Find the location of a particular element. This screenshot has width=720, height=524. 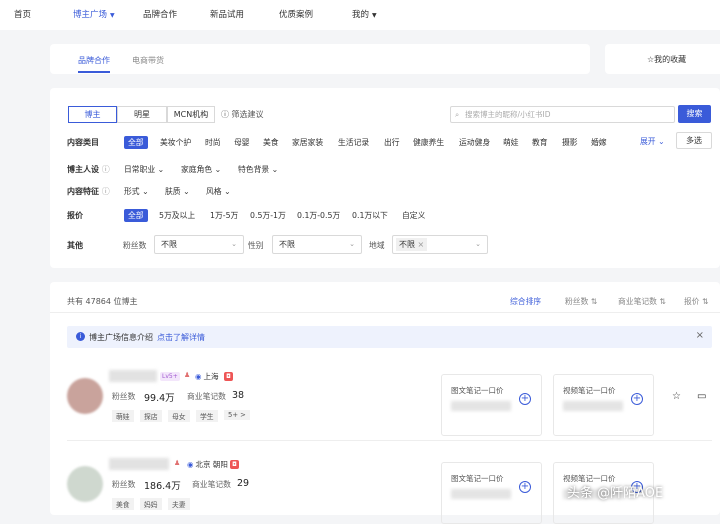

filter-suggestion-label: 筛选建议 is located at coordinates (247, 114).